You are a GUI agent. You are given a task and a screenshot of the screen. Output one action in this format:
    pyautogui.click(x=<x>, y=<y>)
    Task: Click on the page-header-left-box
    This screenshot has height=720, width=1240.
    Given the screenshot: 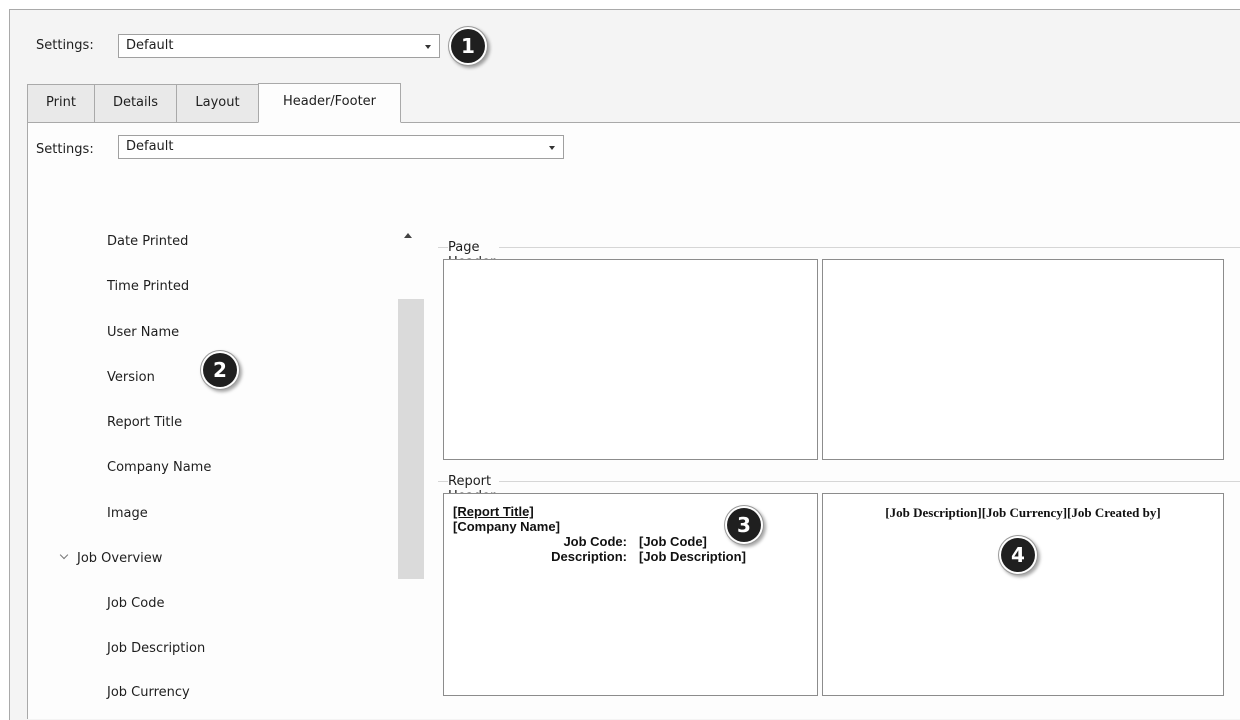 What is the action you would take?
    pyautogui.click(x=630, y=359)
    